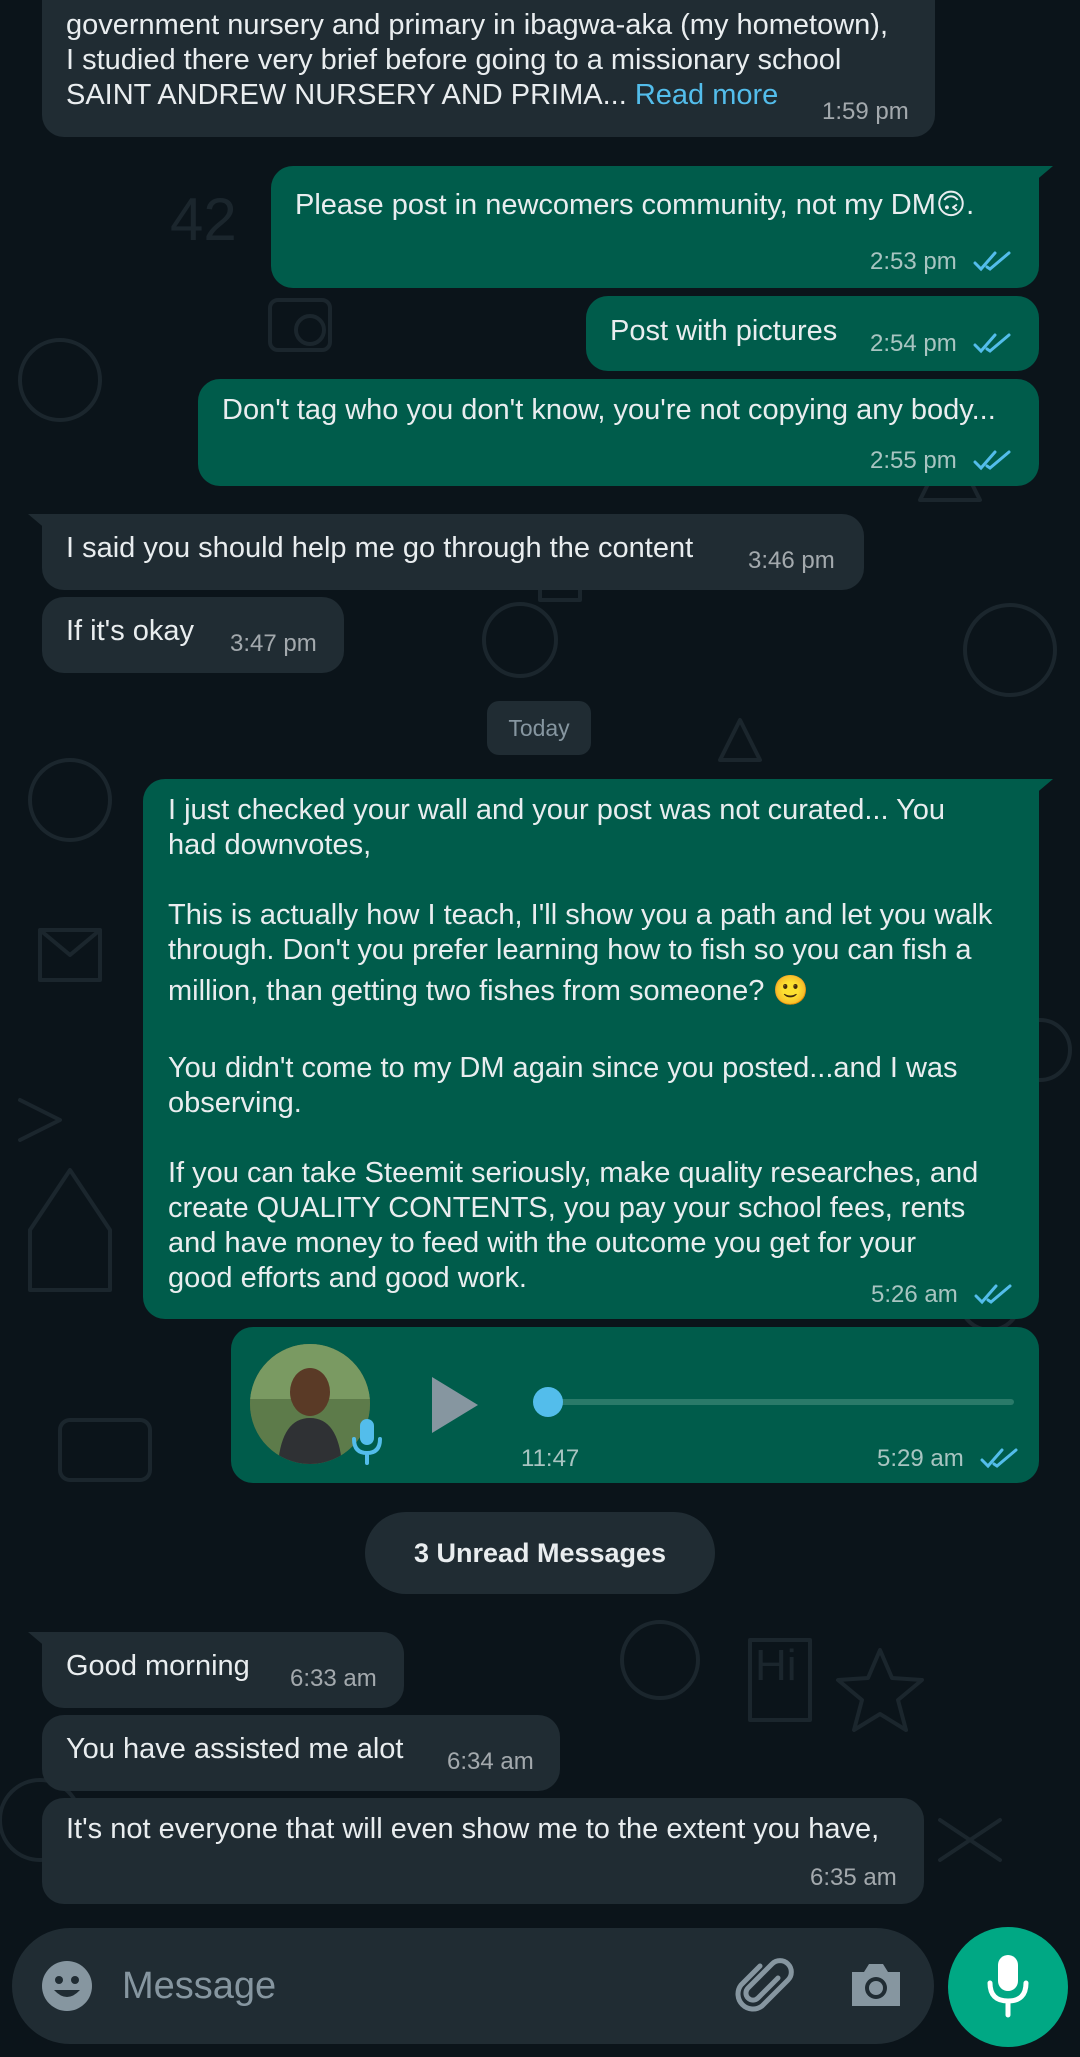 The image size is (1080, 2057). I want to click on date-divider: Today, so click(539, 728).